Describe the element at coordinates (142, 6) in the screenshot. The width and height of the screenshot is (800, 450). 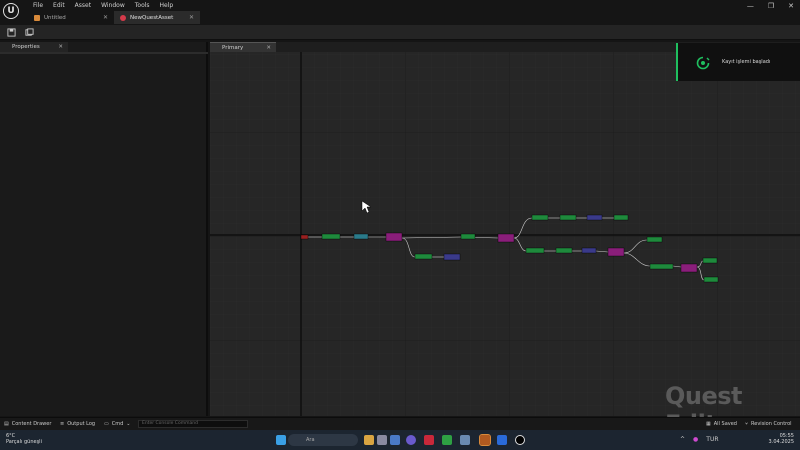
I see `menu-tools: Tools` at that location.